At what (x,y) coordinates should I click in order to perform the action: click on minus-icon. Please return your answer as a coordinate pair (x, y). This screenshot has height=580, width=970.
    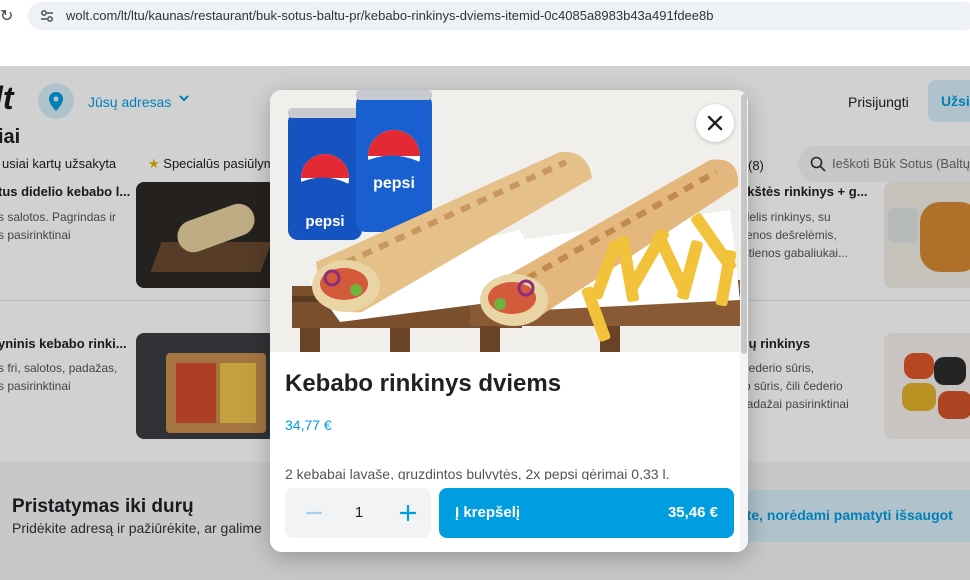
    Looking at the image, I should click on (314, 513).